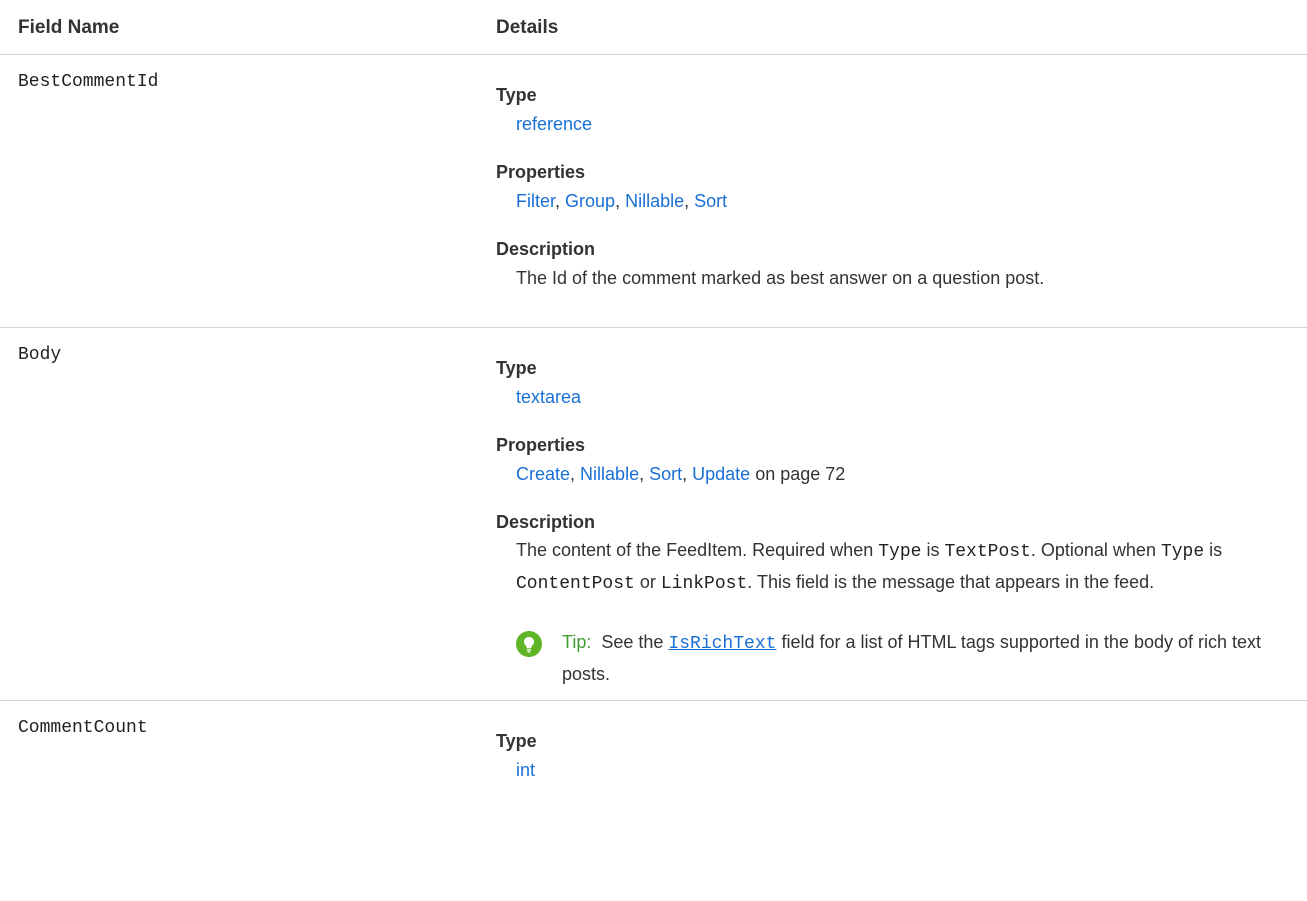 The height and width of the screenshot is (901, 1307). What do you see at coordinates (577, 642) in the screenshot?
I see `tip-label: Tip:` at bounding box center [577, 642].